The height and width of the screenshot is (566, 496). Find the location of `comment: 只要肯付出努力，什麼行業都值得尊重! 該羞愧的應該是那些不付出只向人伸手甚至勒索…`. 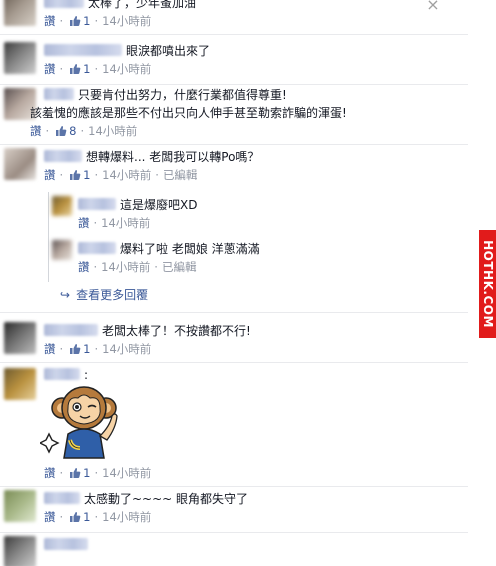

comment: 只要肯付出努力，什麼行業都值得尊重! 該羞愧的應該是那些不付出只向人伸手甚至勒索… is located at coordinates (234, 115).